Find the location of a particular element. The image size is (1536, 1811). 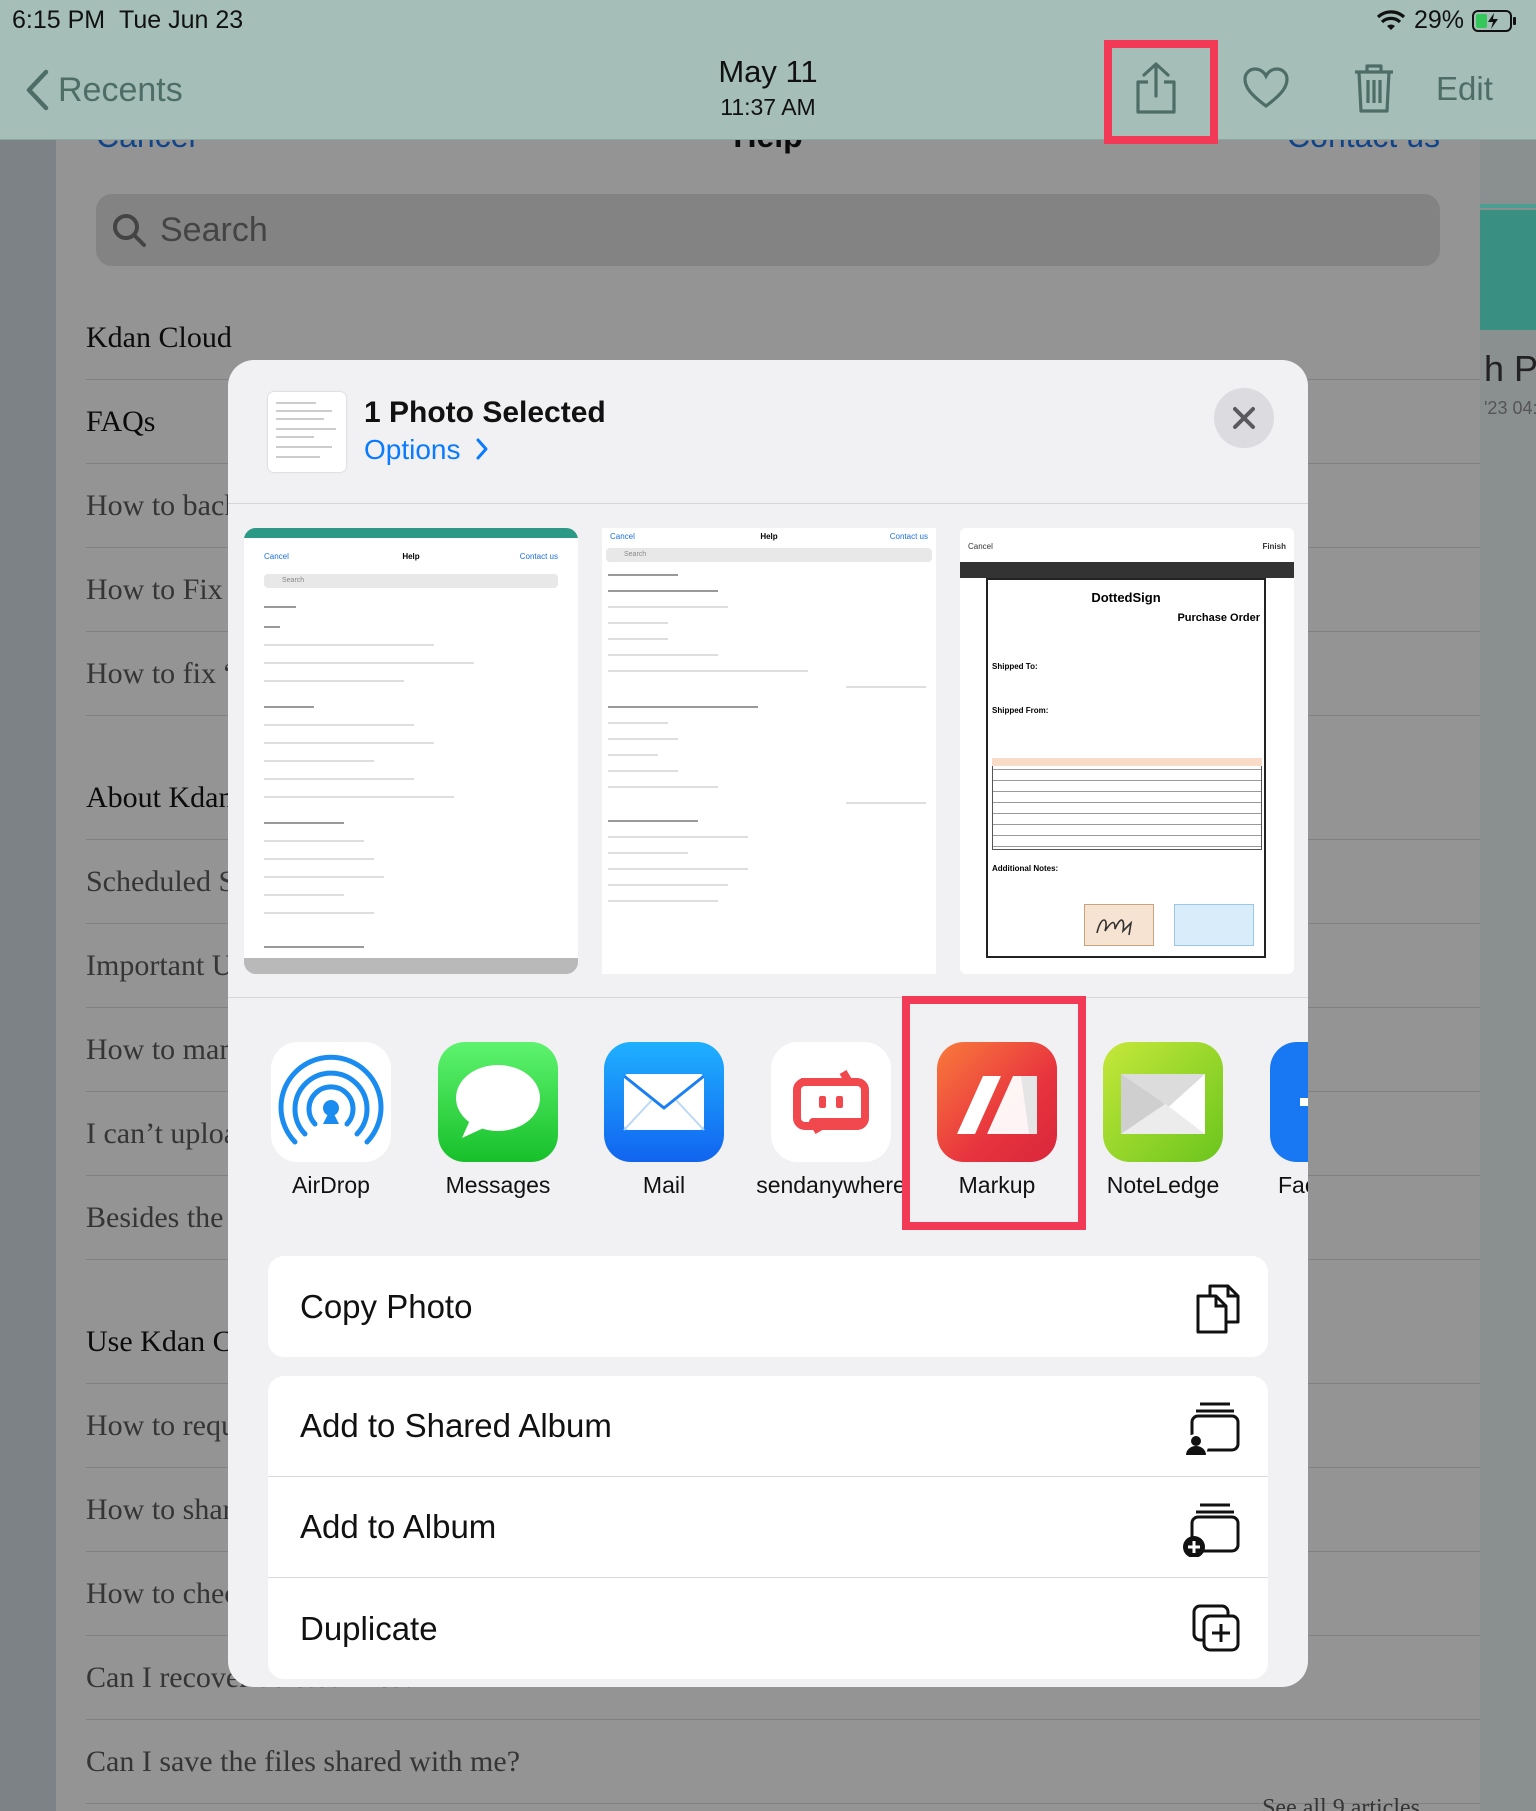

app-label-messages: Messages is located at coordinates (498, 1185).